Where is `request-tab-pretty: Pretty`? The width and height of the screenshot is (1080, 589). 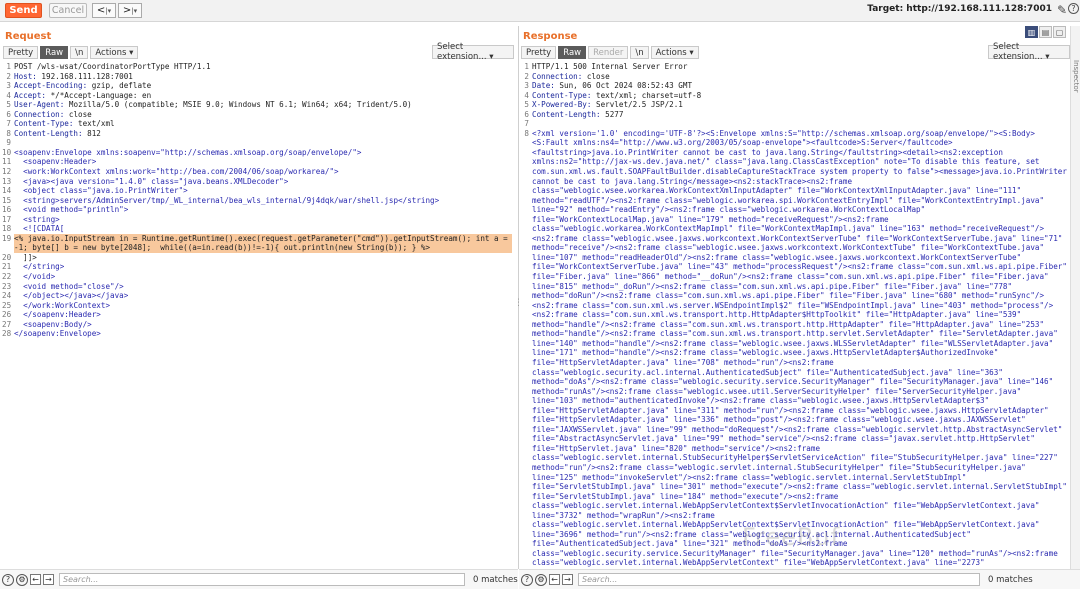 request-tab-pretty: Pretty is located at coordinates (21, 52).